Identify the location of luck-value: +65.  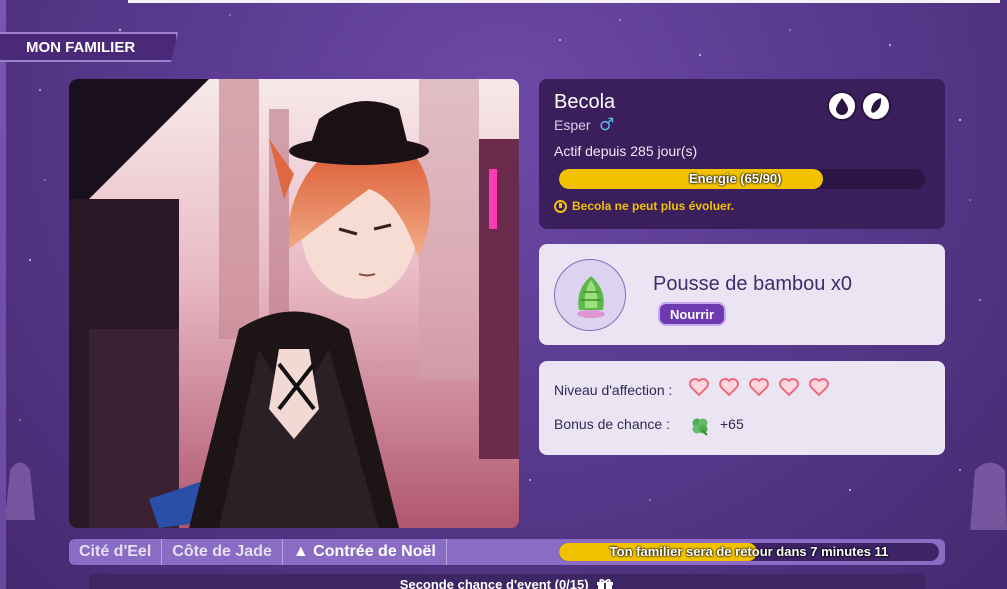
(732, 424).